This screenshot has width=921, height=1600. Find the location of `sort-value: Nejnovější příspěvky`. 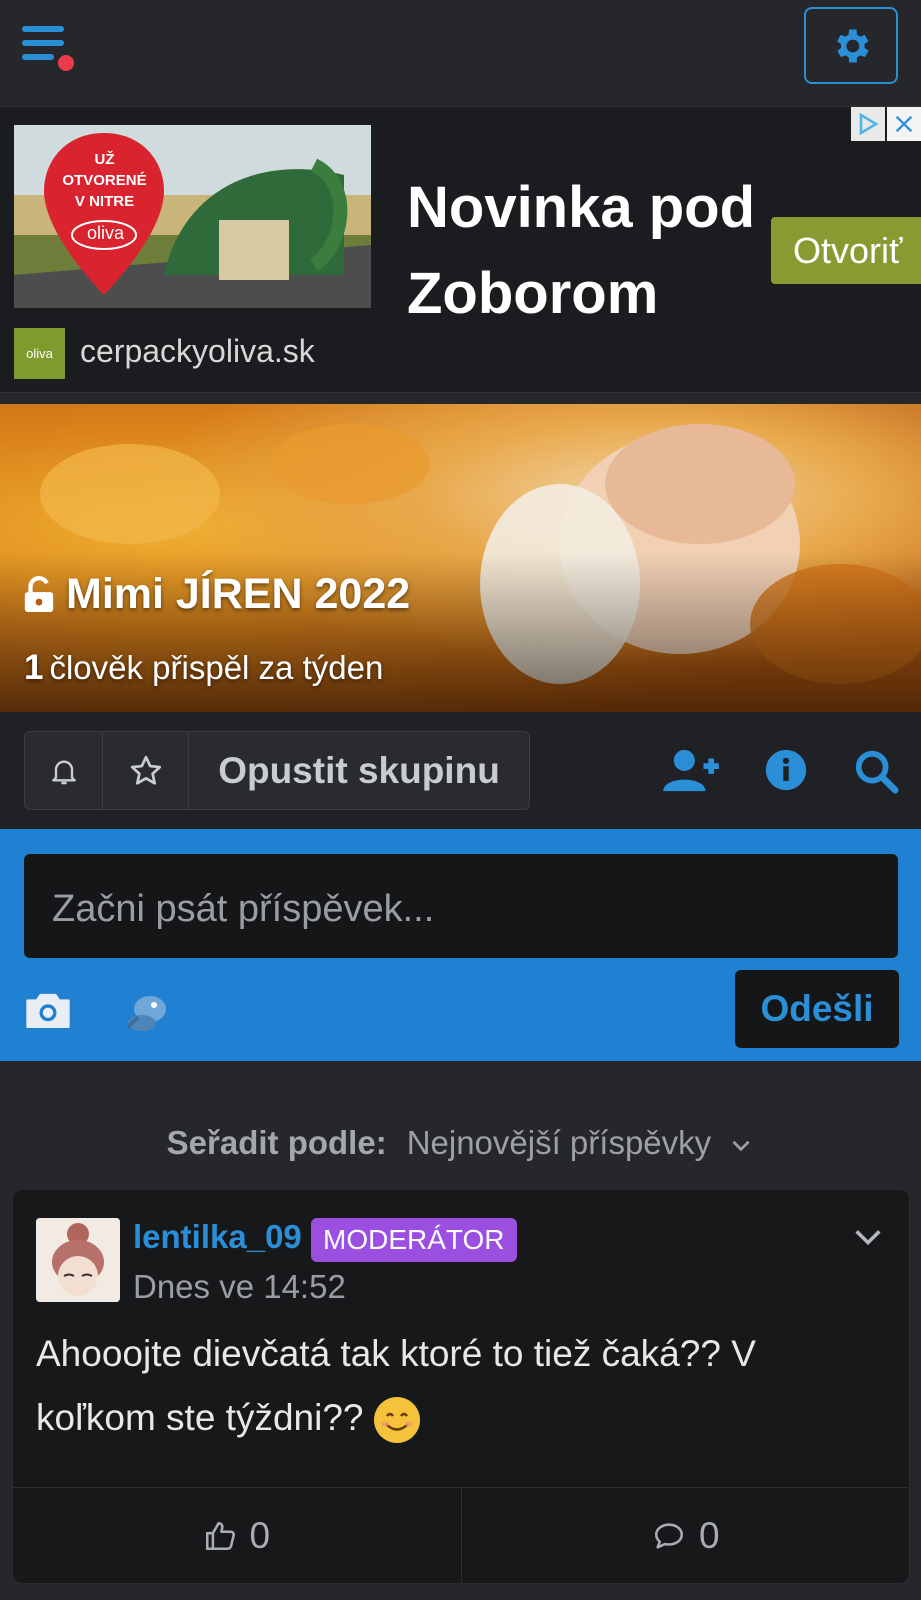

sort-value: Nejnovější příspěvky is located at coordinates (559, 1142).